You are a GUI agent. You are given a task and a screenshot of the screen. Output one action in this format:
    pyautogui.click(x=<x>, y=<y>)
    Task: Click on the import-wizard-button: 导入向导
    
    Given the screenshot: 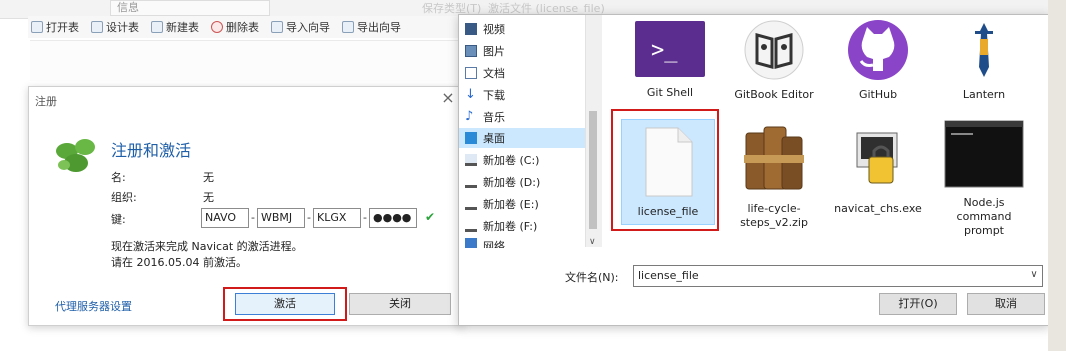 What is the action you would take?
    pyautogui.click(x=300, y=27)
    